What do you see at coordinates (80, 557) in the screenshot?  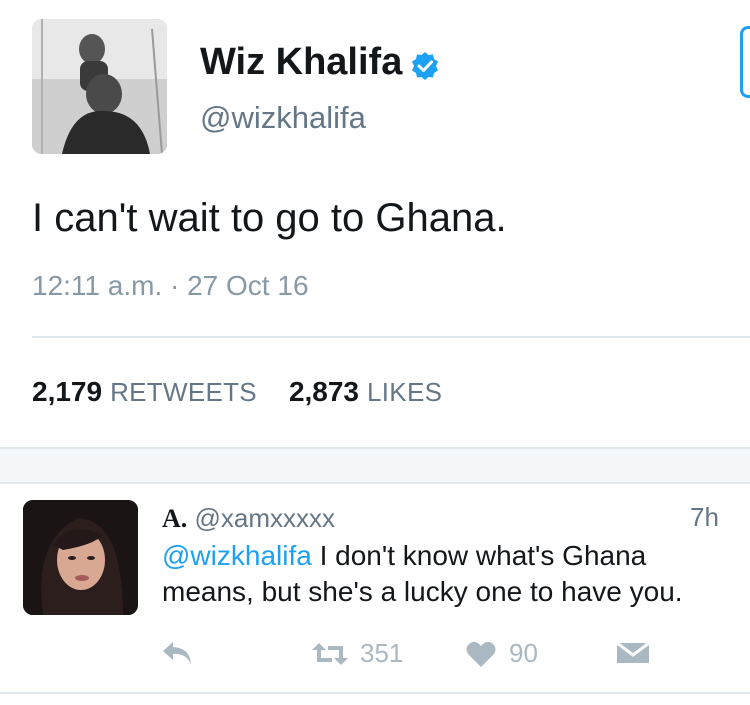 I see `reply-avatar` at bounding box center [80, 557].